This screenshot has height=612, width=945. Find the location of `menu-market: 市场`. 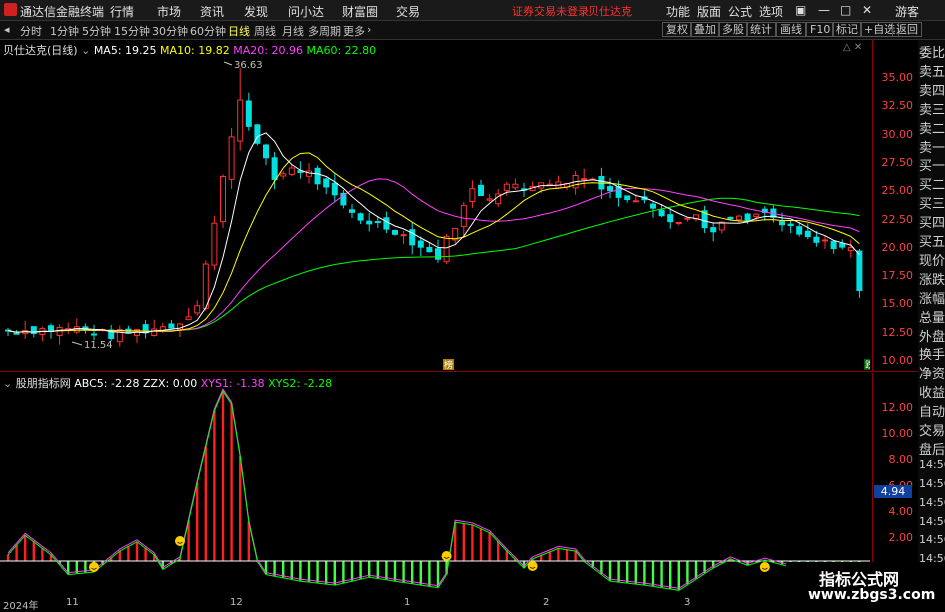

menu-market: 市场 is located at coordinates (169, 11).